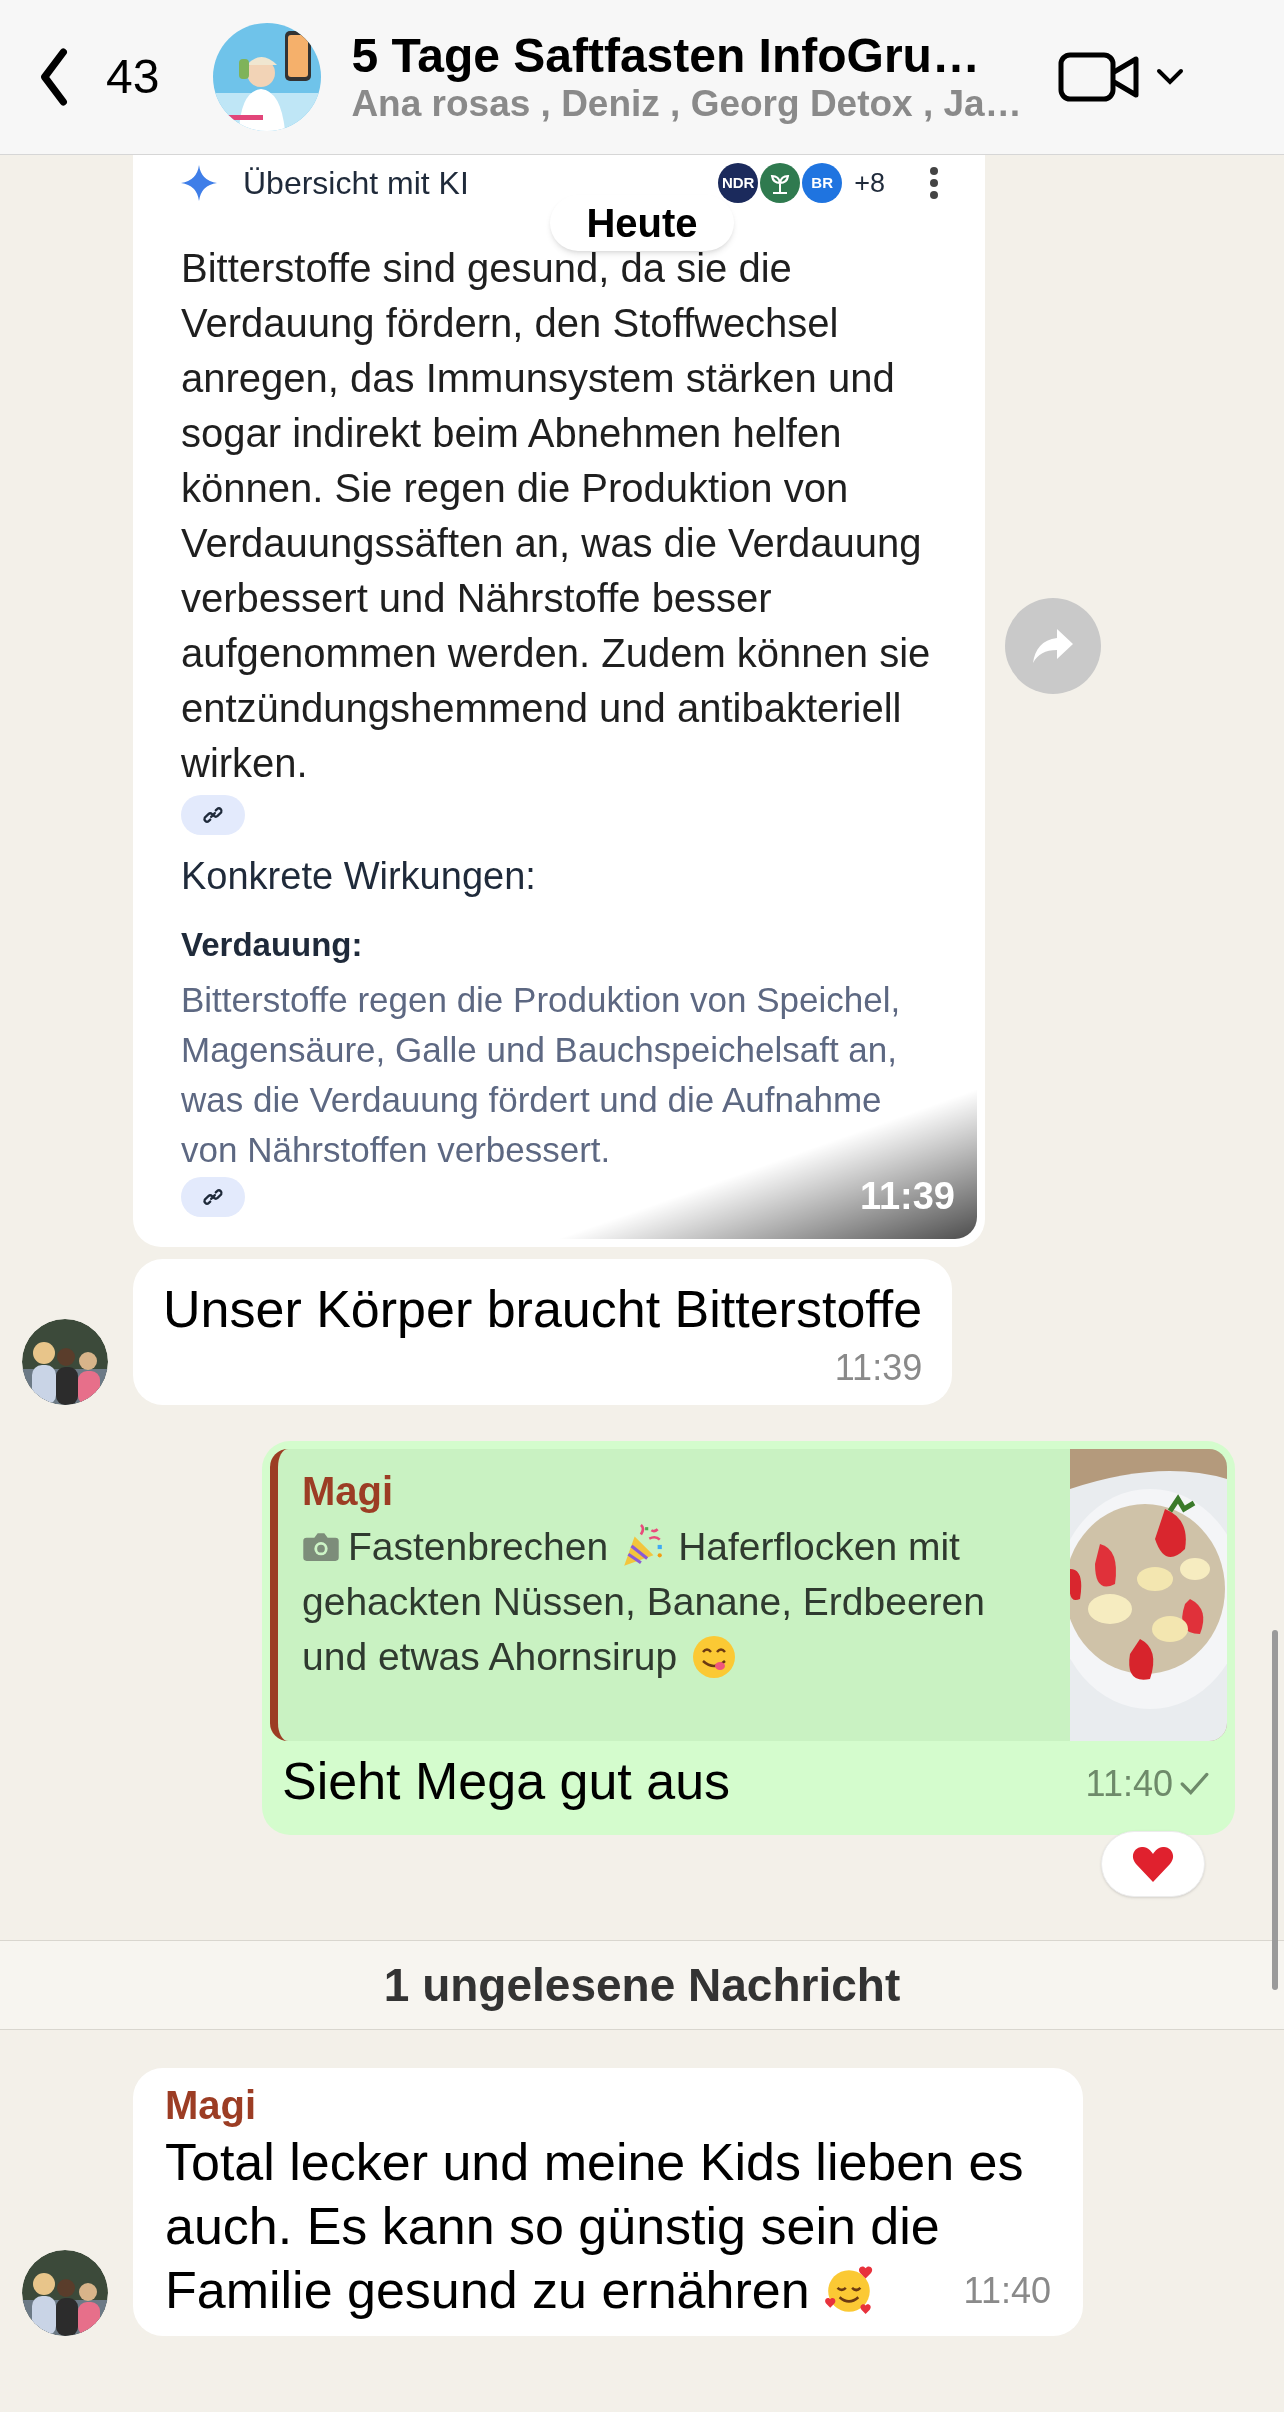  I want to click on source-logo: BR, so click(822, 183).